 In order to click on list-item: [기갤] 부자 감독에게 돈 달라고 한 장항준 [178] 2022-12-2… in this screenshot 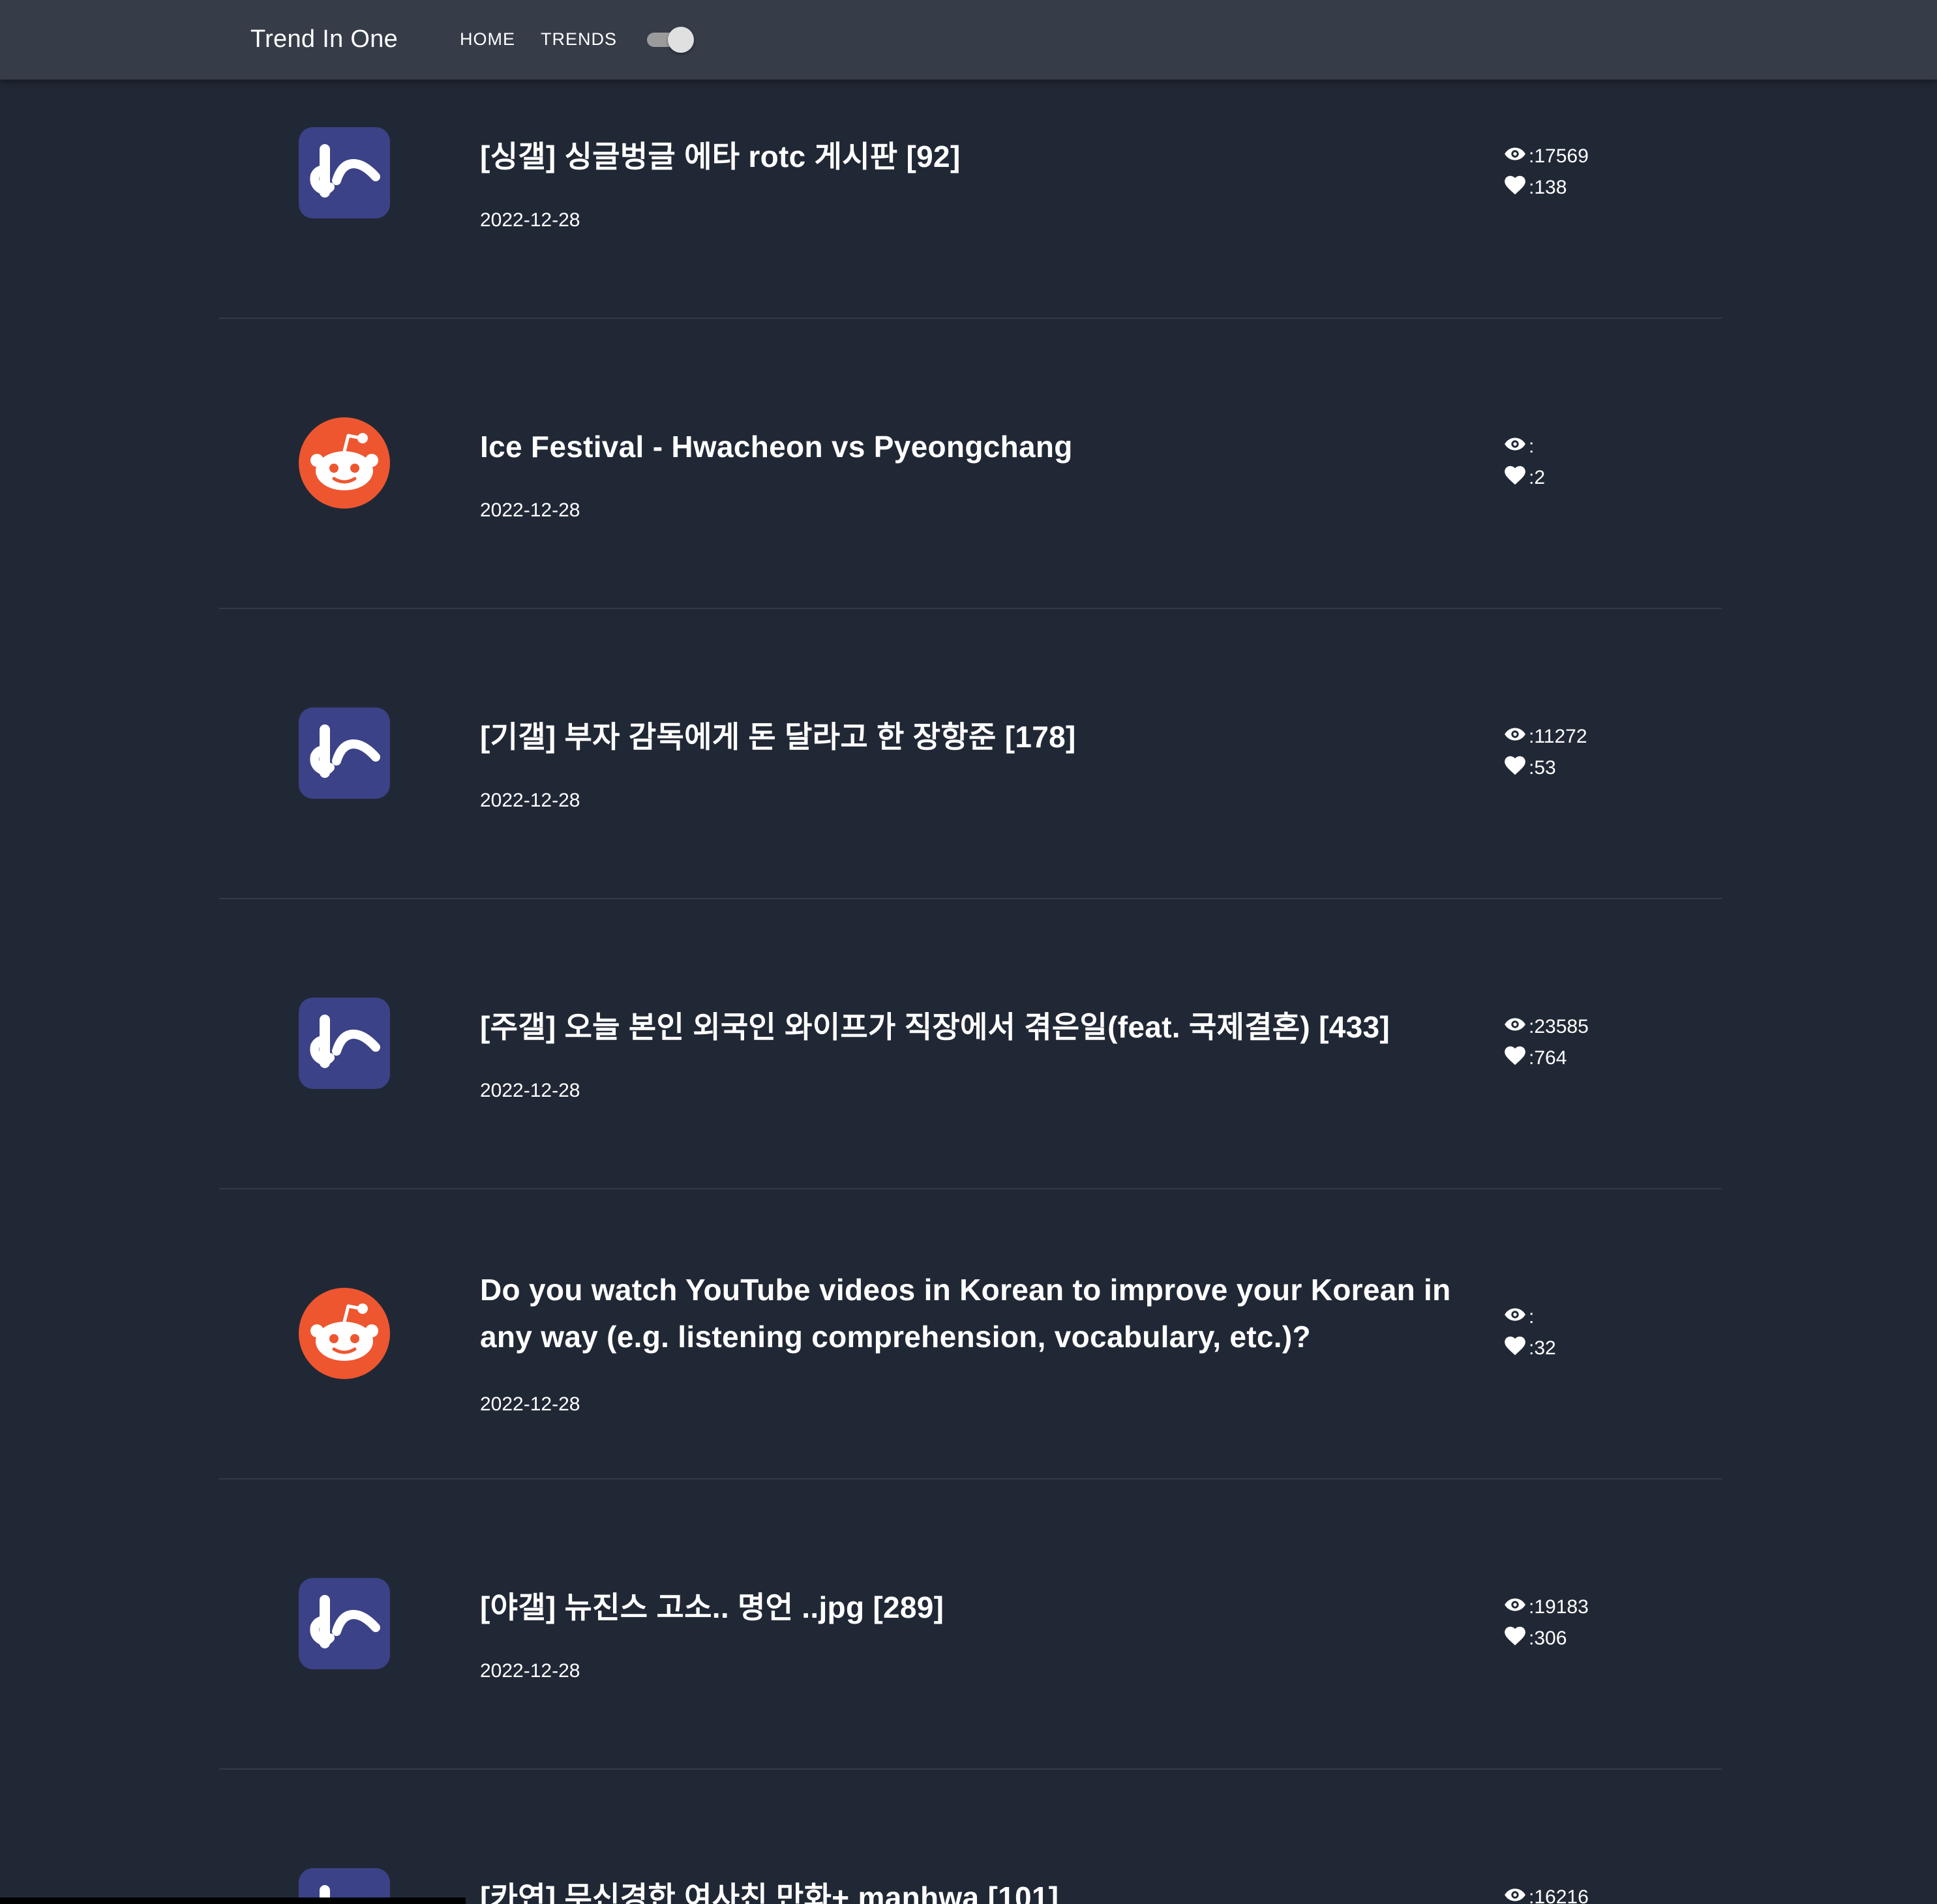, I will do `click(971, 753)`.